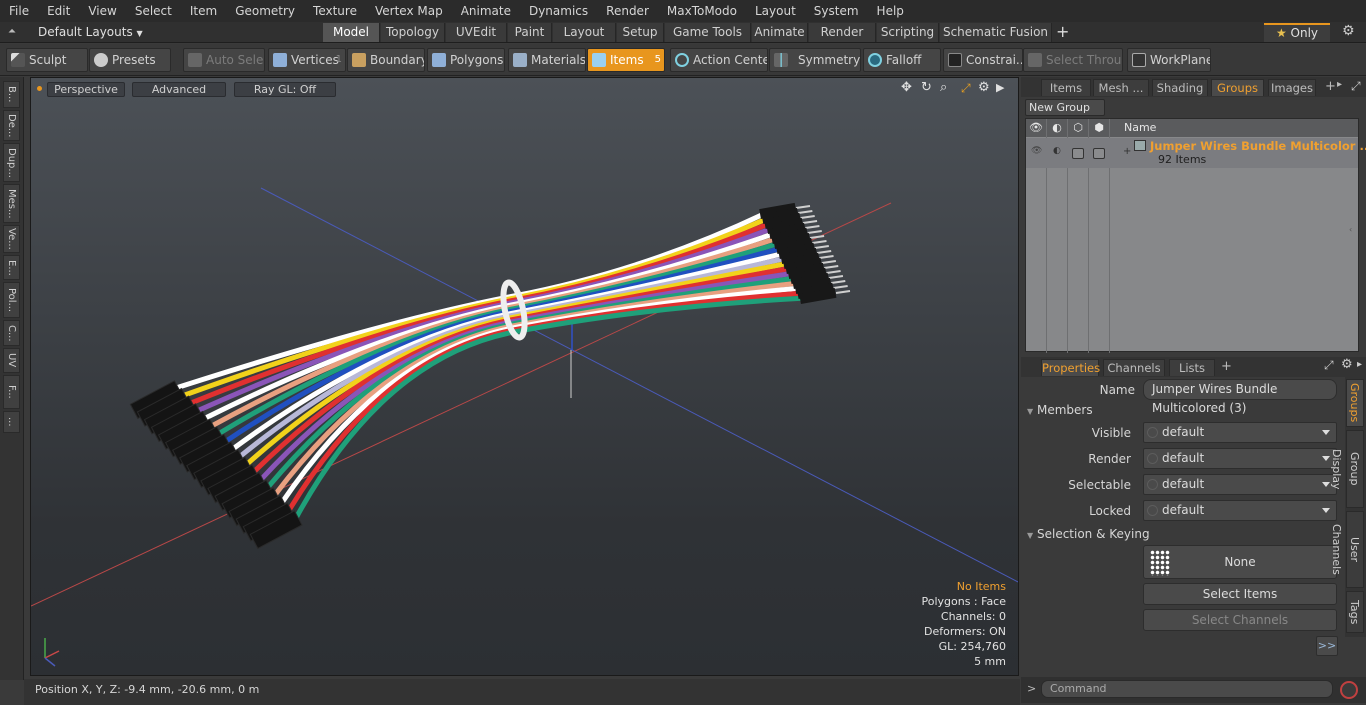 The height and width of the screenshot is (705, 1366). Describe the element at coordinates (908, 32) in the screenshot. I see `layout-tab-scripting: Scripting` at that location.